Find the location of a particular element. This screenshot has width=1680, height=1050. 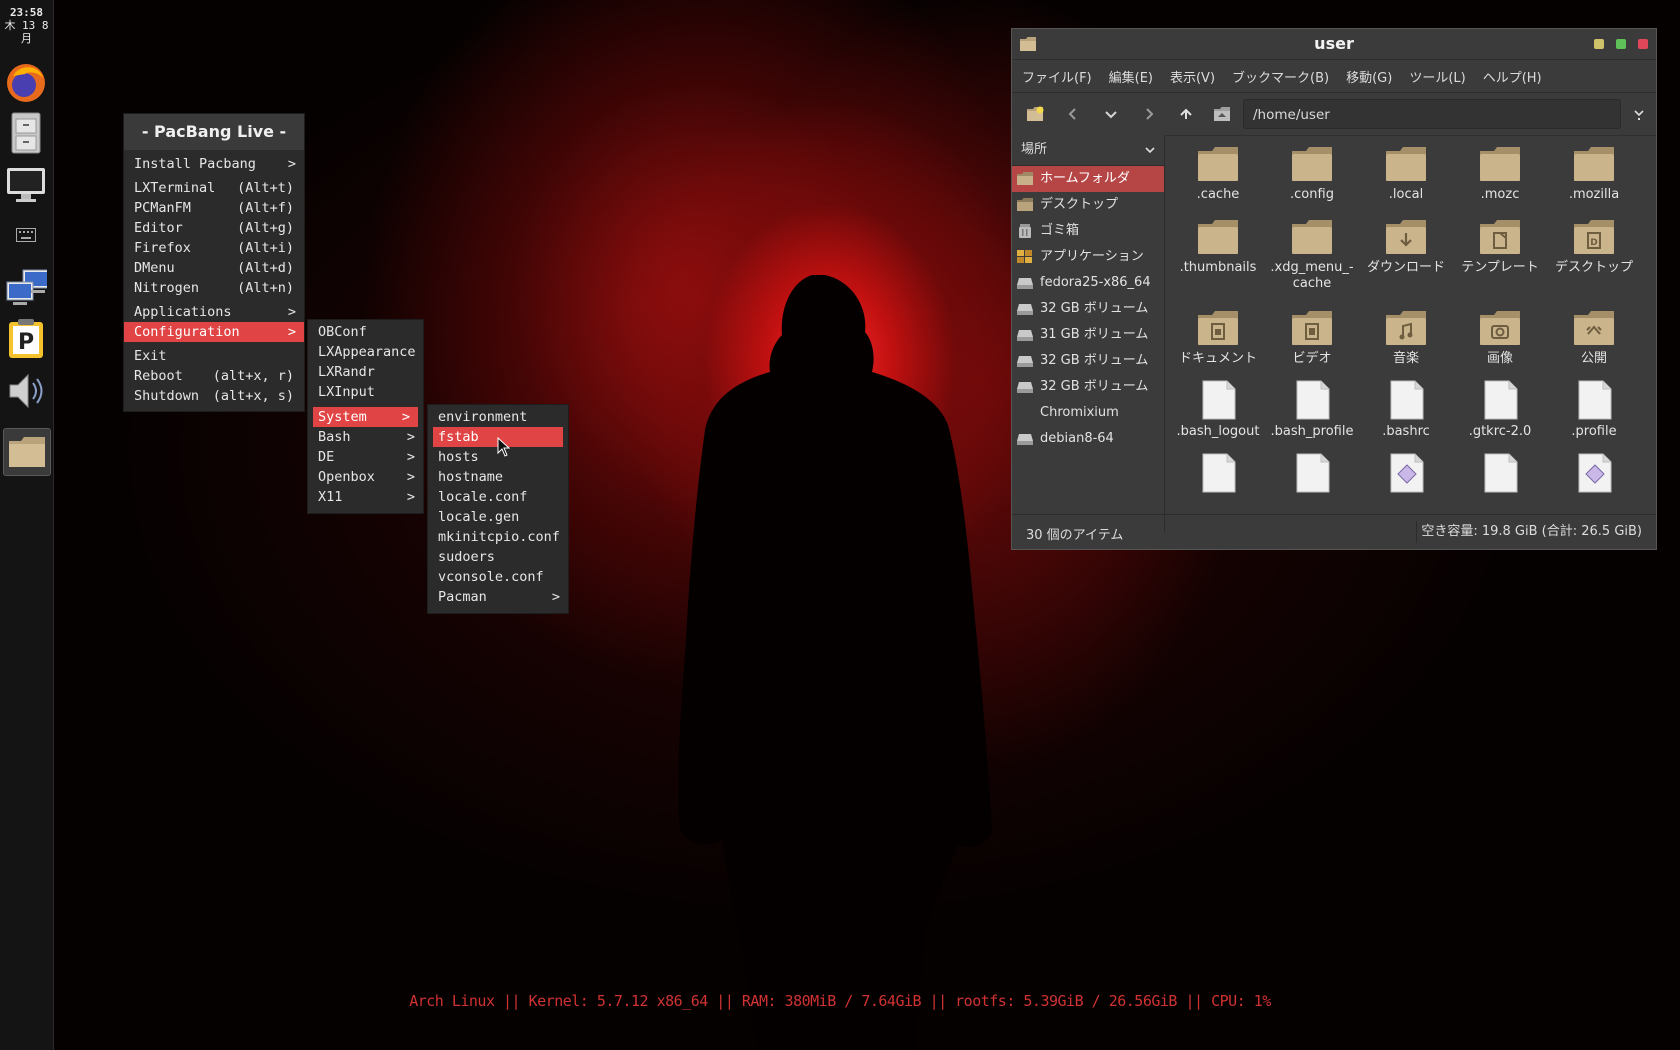

file-item: 画像 is located at coordinates (1500, 337).